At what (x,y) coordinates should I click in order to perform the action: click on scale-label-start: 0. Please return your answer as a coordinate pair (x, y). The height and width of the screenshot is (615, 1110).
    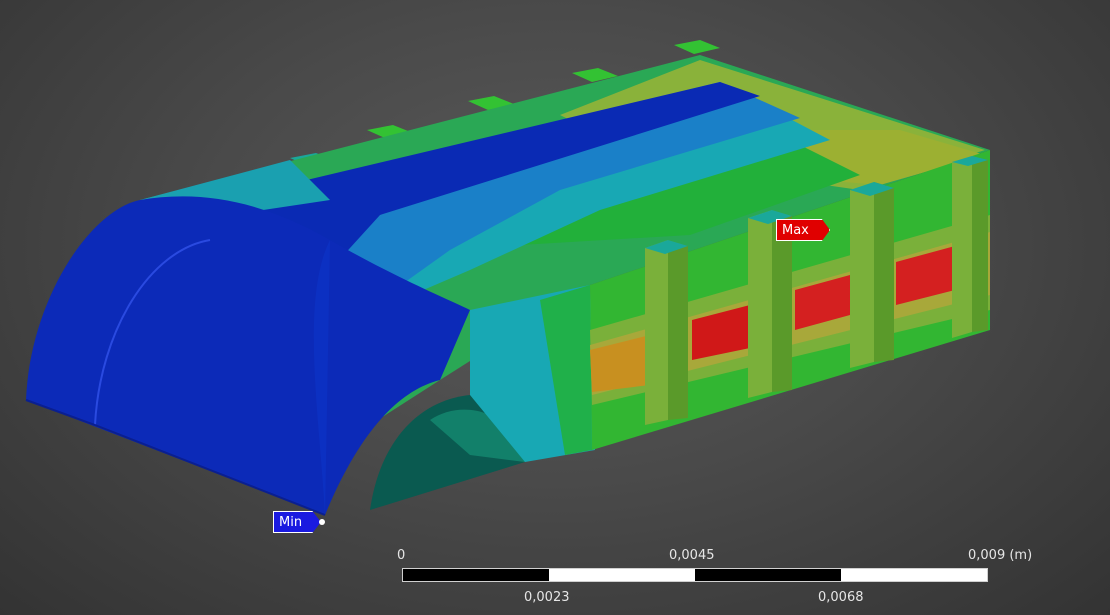
    Looking at the image, I should click on (401, 555).